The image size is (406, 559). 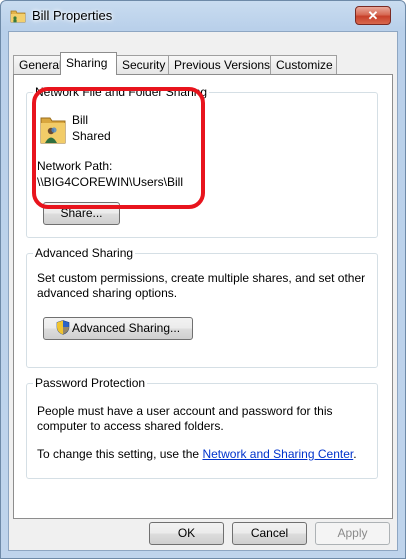 I want to click on change-setting-suffix: ., so click(x=355, y=454).